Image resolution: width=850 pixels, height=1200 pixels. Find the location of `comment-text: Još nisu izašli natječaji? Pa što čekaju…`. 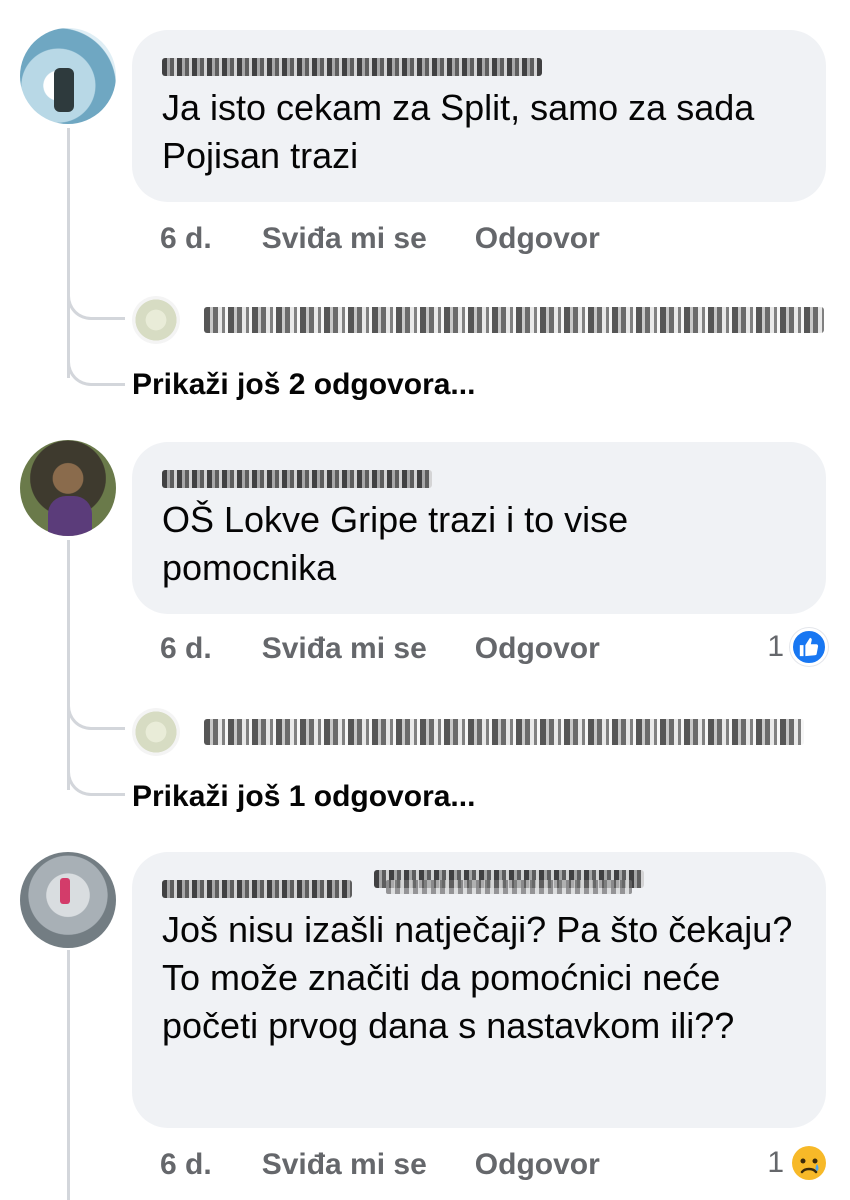

comment-text: Još nisu izašli natječaji? Pa što čekaju… is located at coordinates (477, 977).